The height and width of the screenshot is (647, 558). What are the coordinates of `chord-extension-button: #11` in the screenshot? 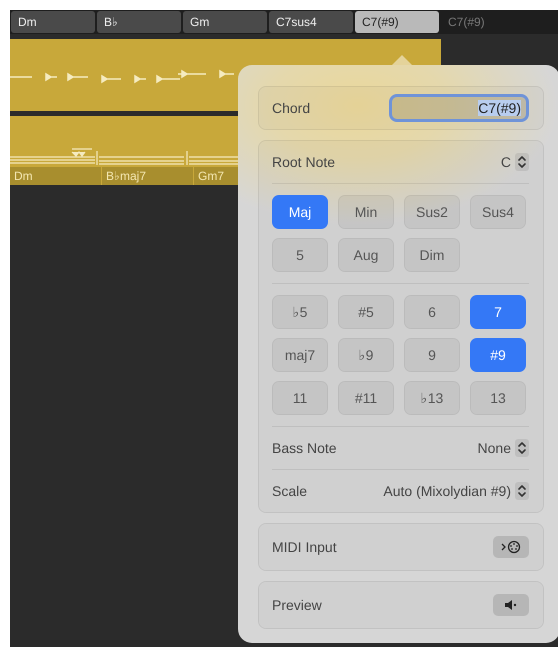 It's located at (366, 398).